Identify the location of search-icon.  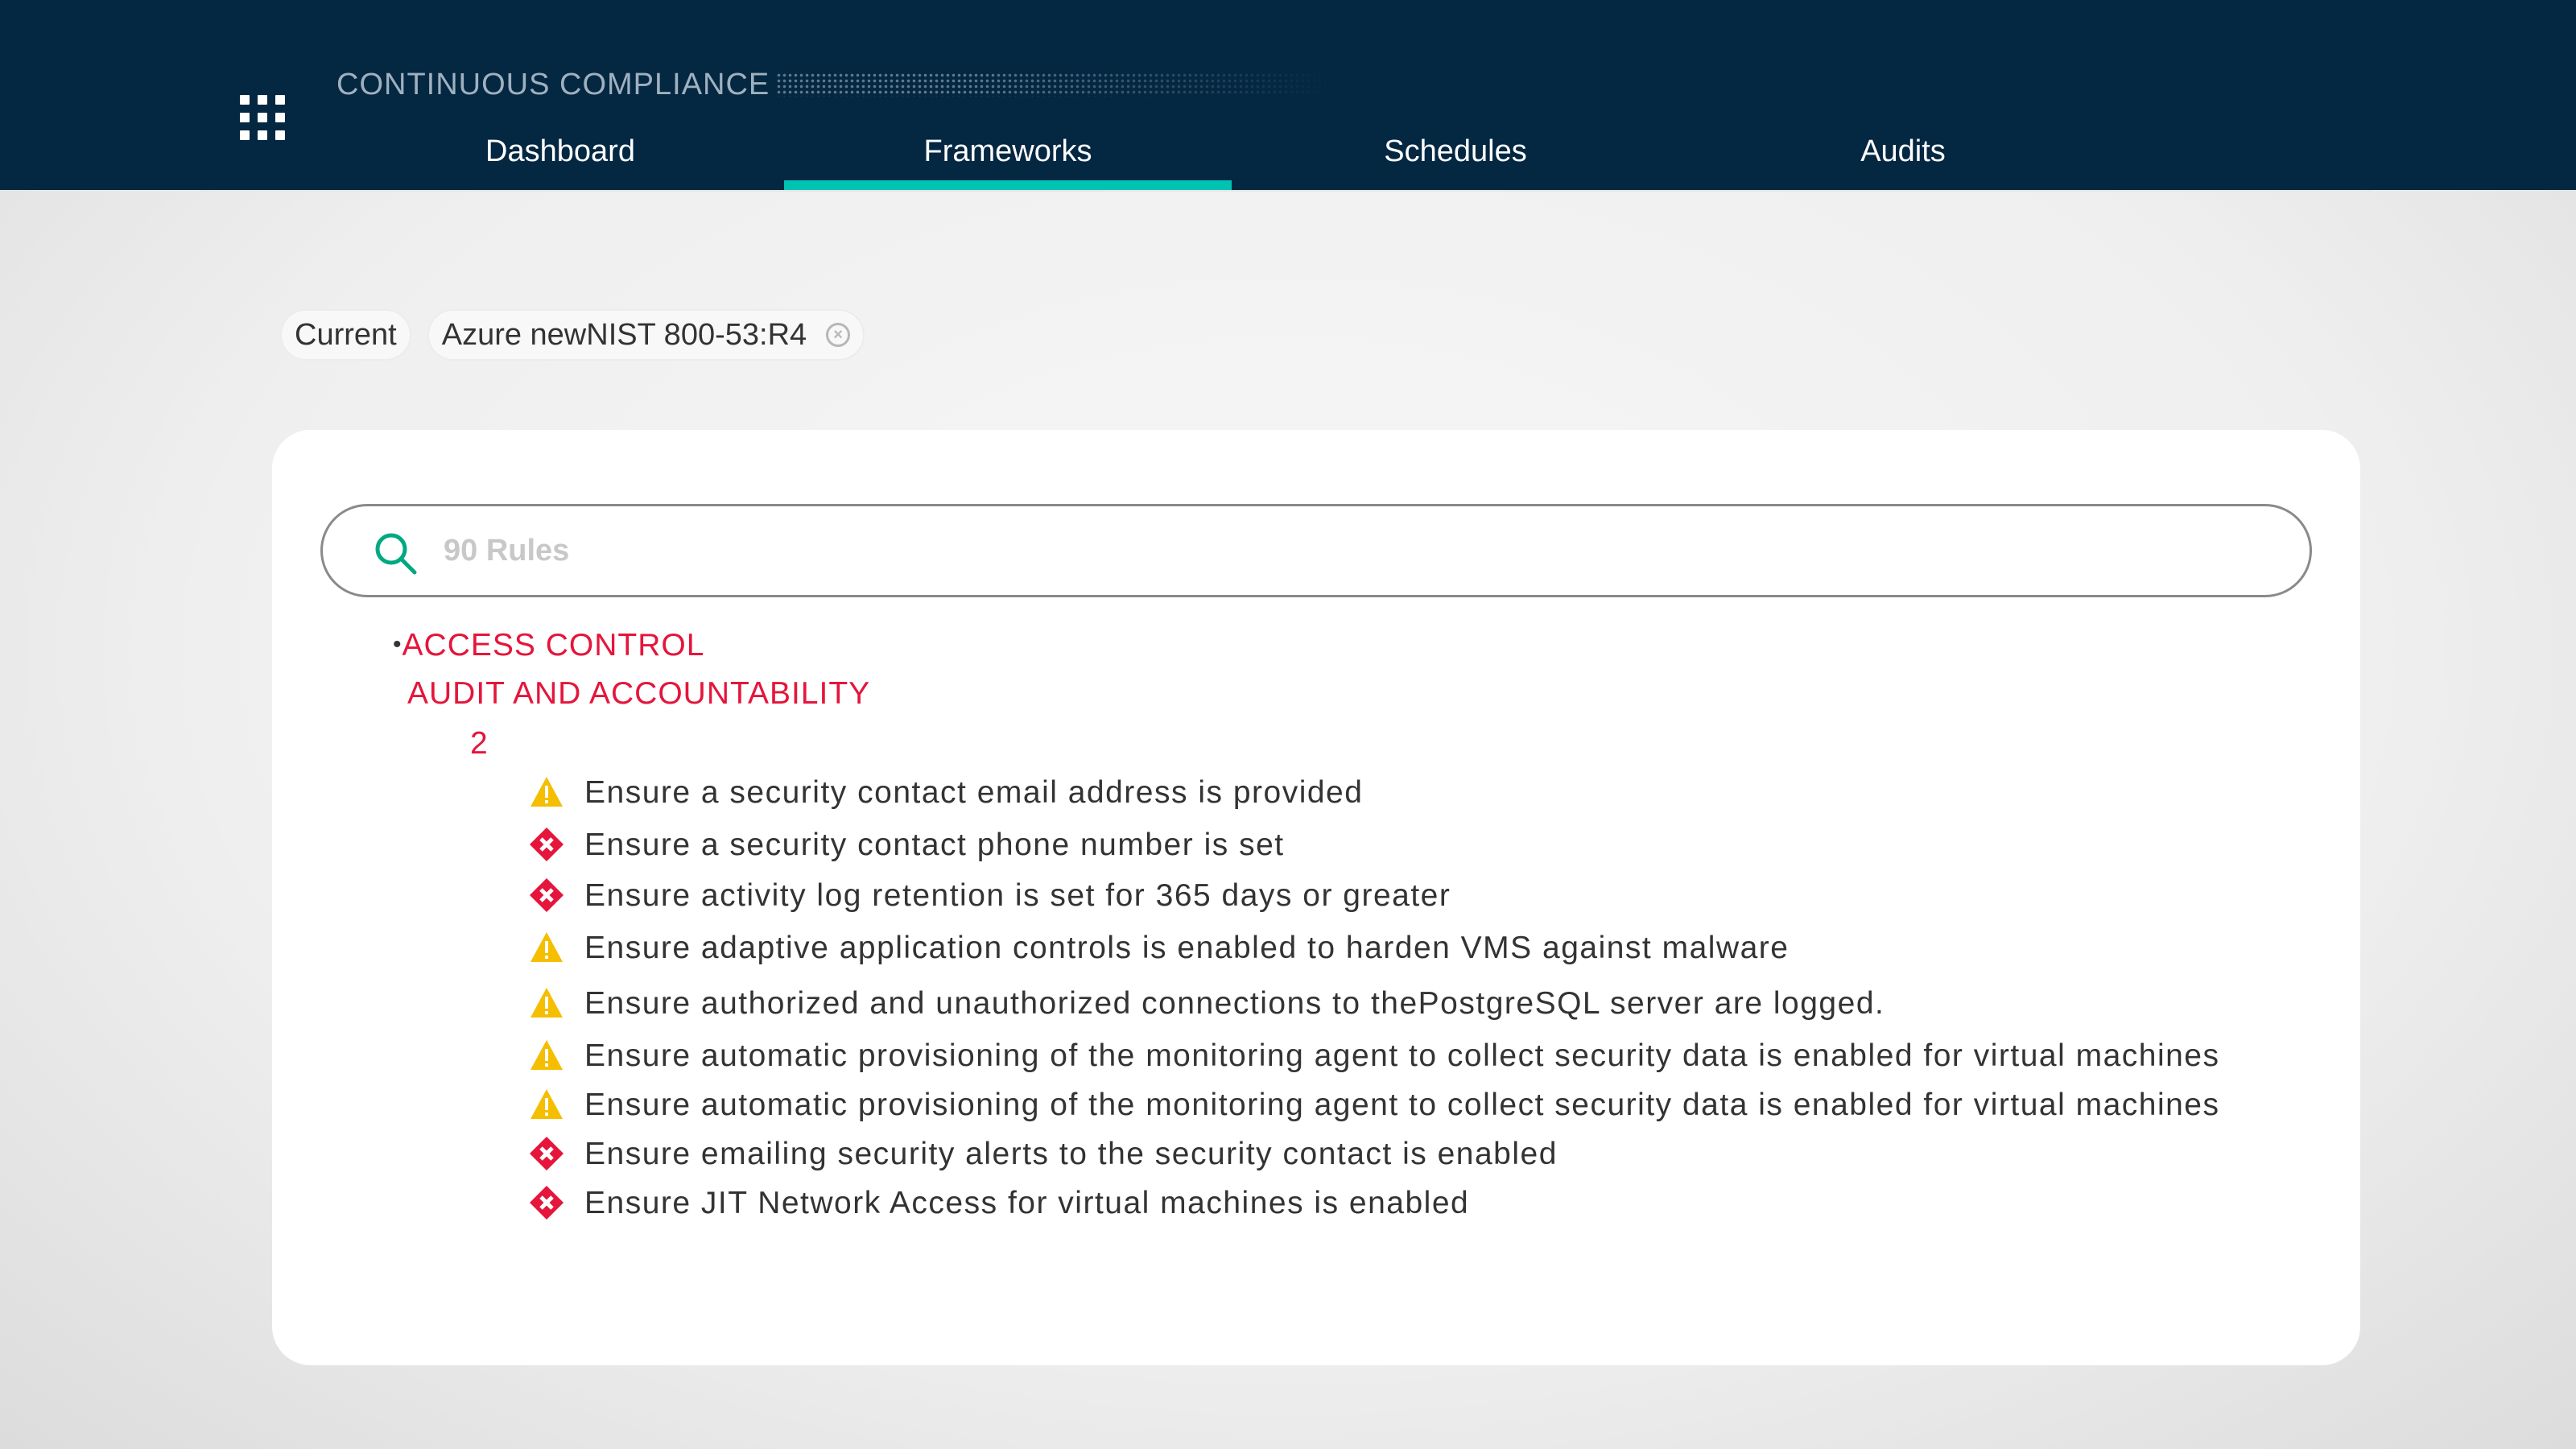
(396, 554).